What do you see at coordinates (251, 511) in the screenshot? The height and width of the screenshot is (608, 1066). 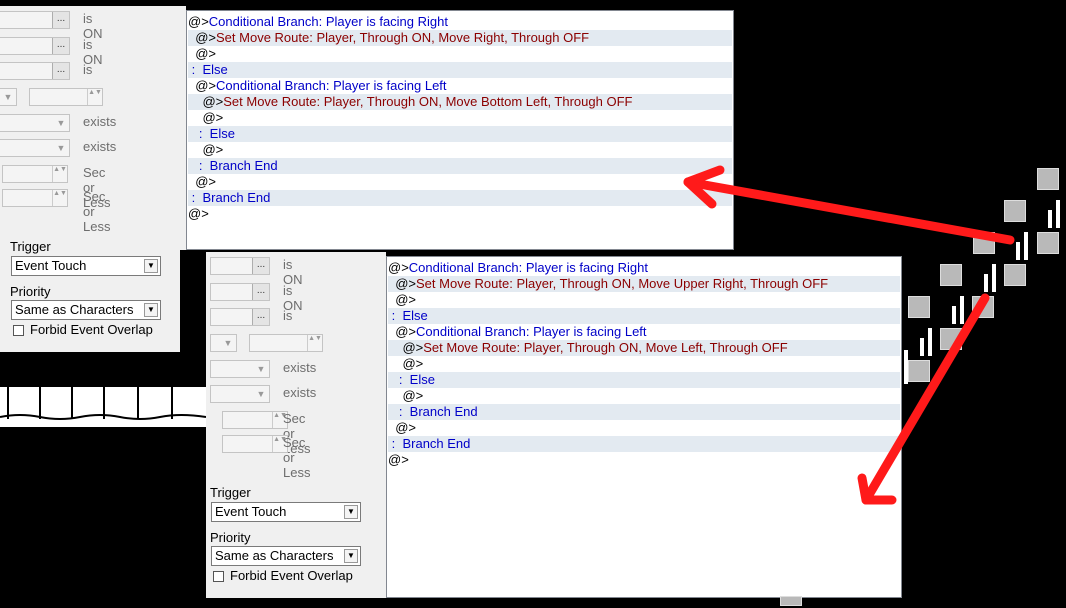 I see `trigger-value: Event Touch` at bounding box center [251, 511].